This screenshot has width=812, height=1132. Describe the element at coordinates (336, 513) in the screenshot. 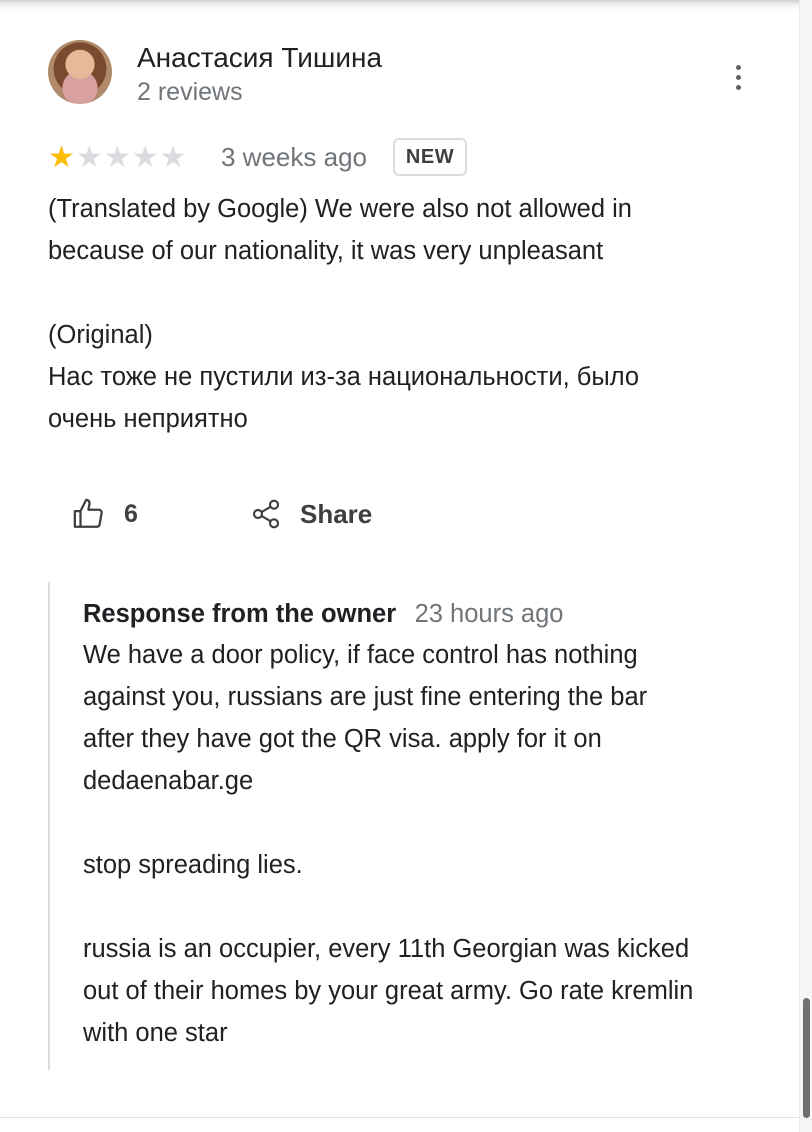

I see `share-label: Share` at that location.